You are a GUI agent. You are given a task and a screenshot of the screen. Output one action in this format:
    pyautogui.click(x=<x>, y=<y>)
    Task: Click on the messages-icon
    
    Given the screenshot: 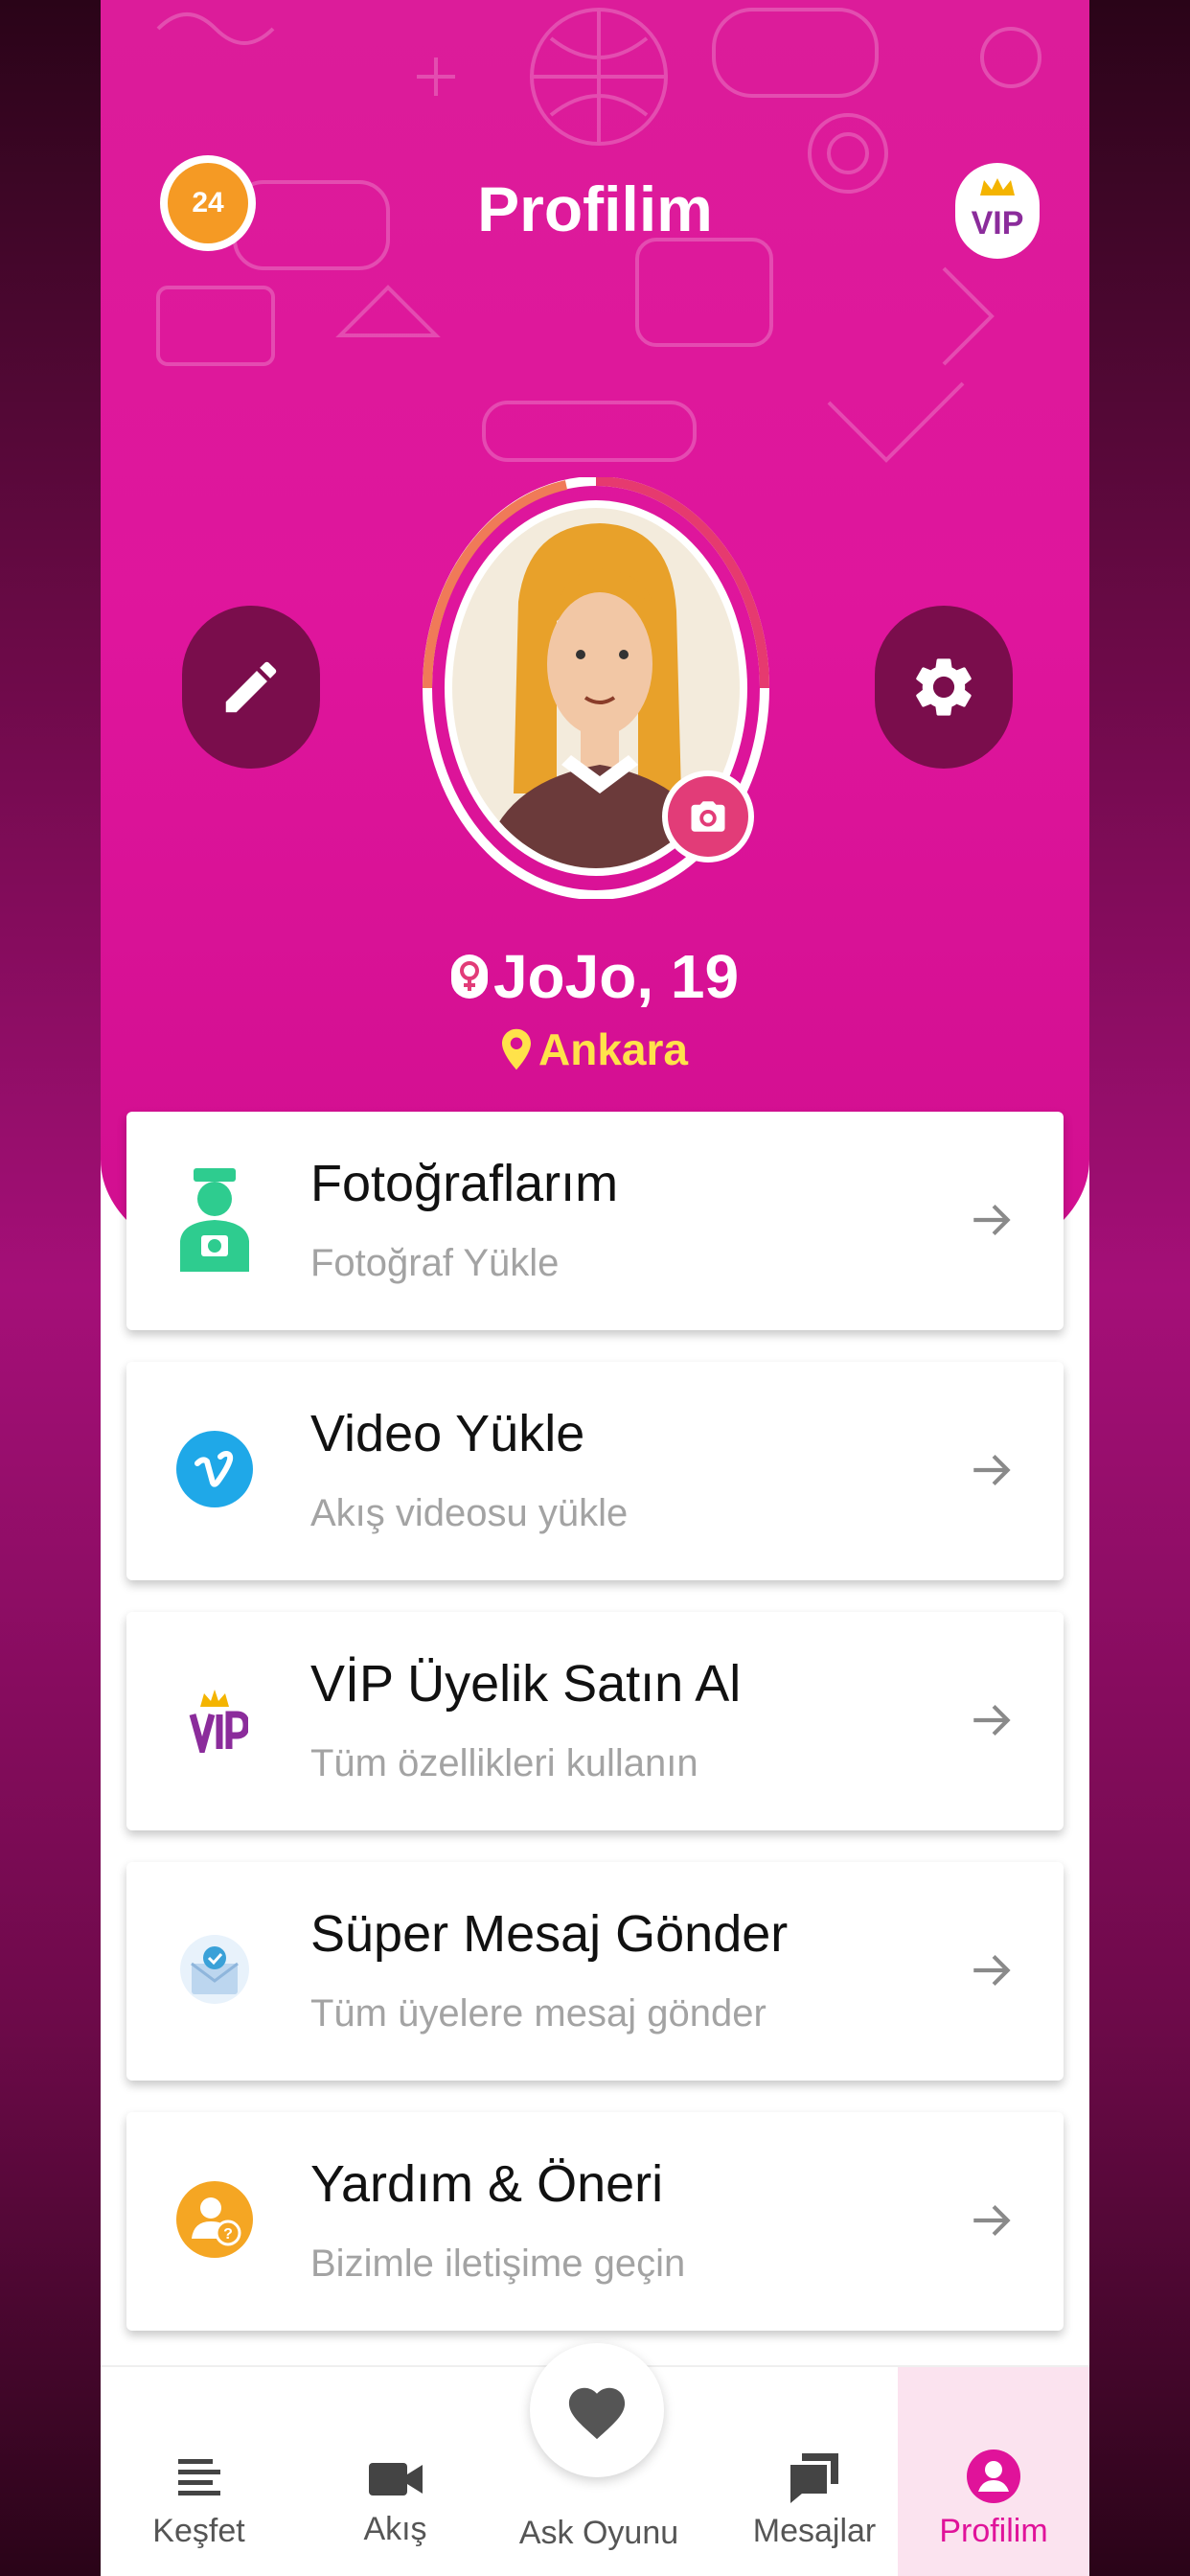 What is the action you would take?
    pyautogui.click(x=814, y=2478)
    